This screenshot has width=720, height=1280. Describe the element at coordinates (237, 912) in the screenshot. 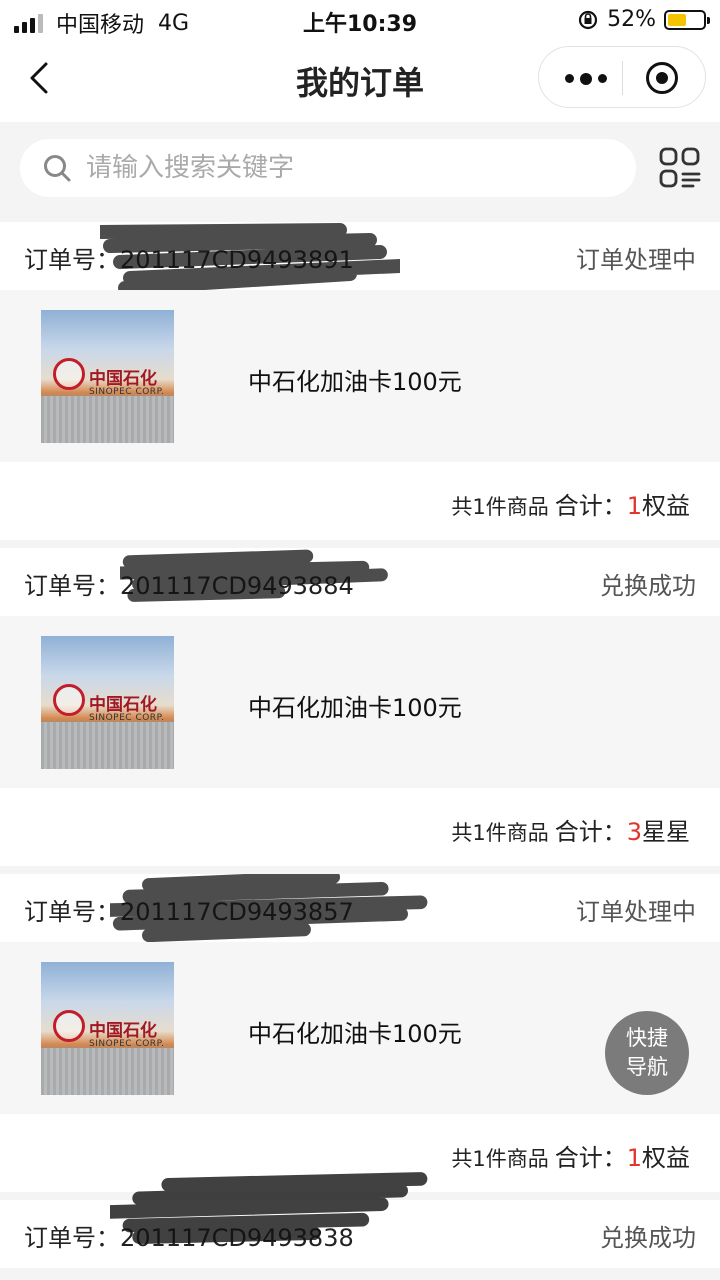

I see `order-number: 201117CD9493857` at that location.